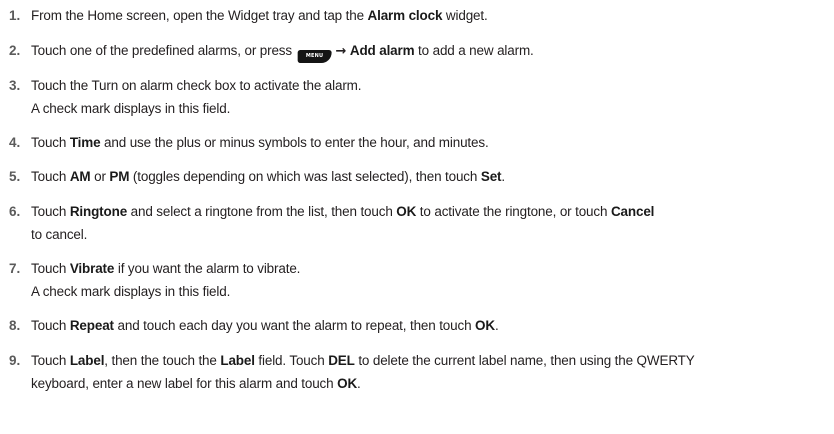 The height and width of the screenshot is (434, 834). I want to click on label-term: Label, so click(87, 360).